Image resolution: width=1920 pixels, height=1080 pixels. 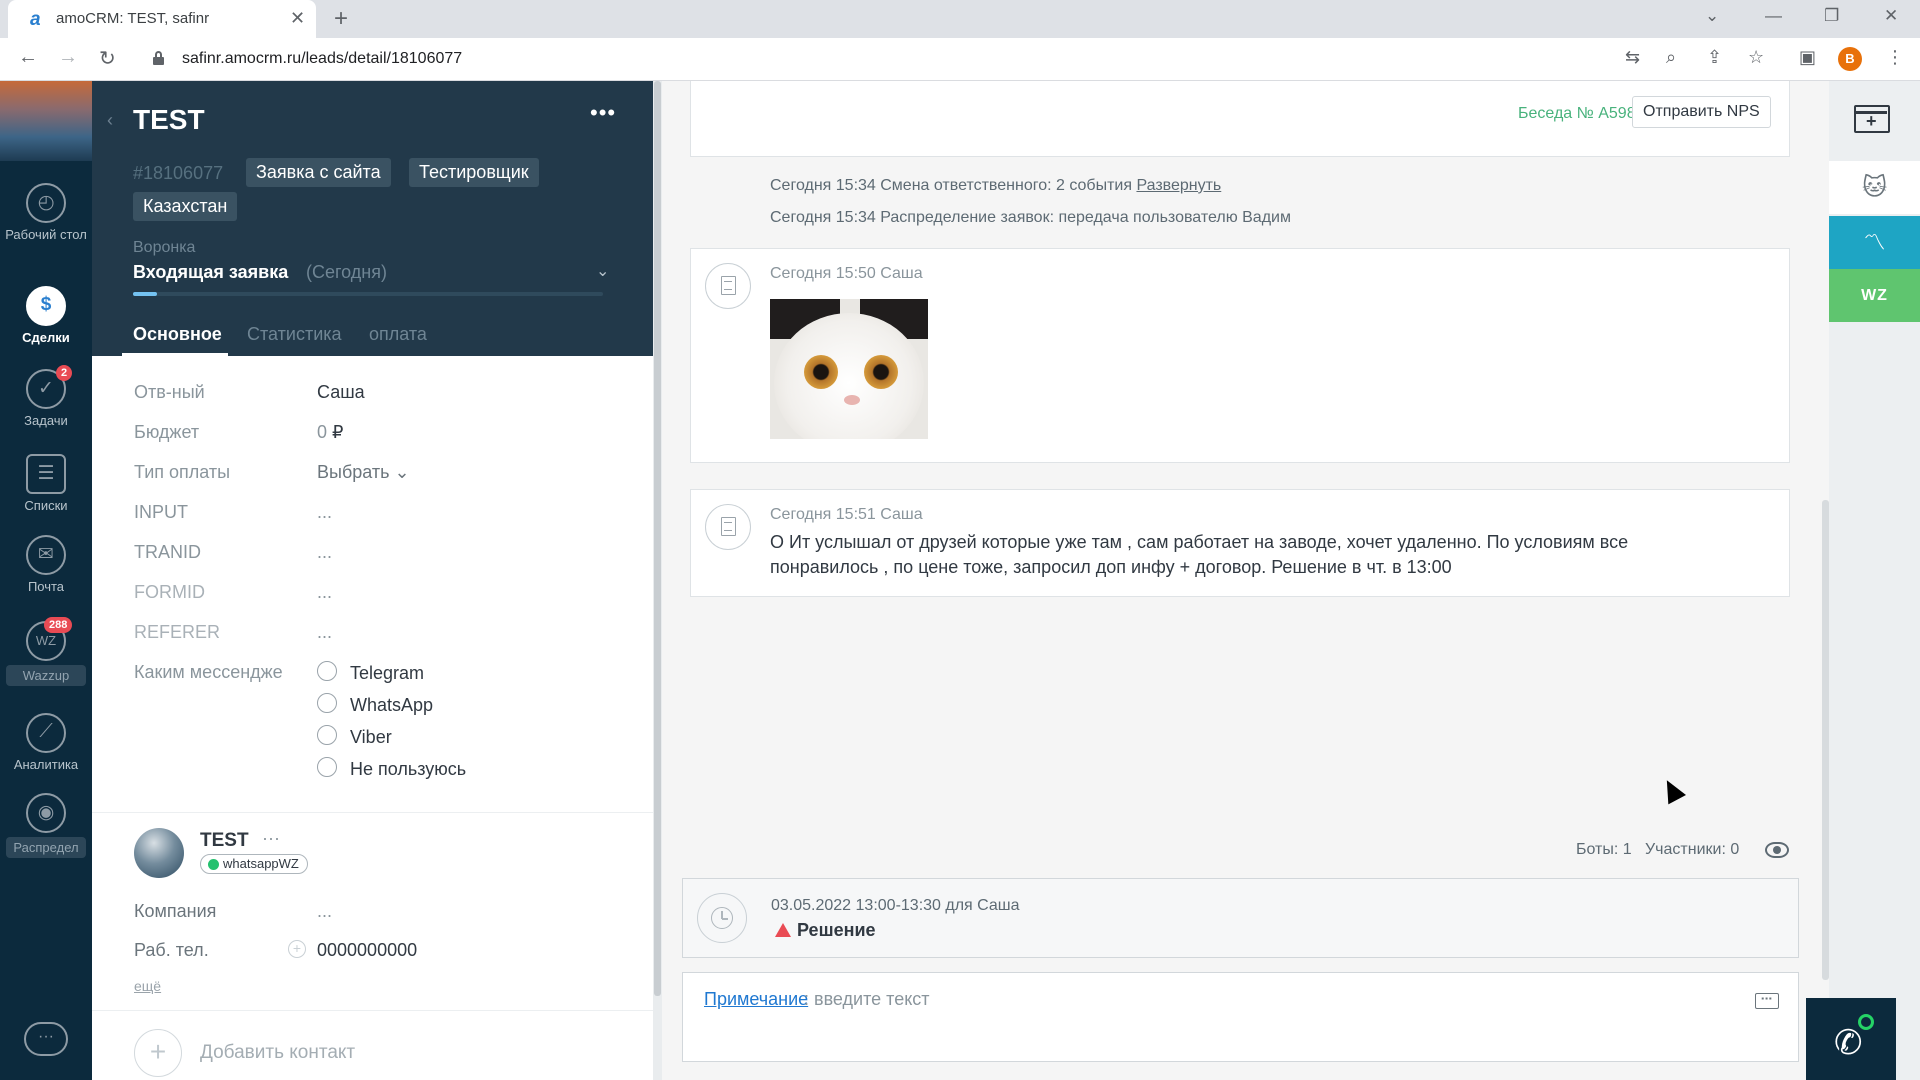 I want to click on lead-tag: Казахстан, so click(x=185, y=206).